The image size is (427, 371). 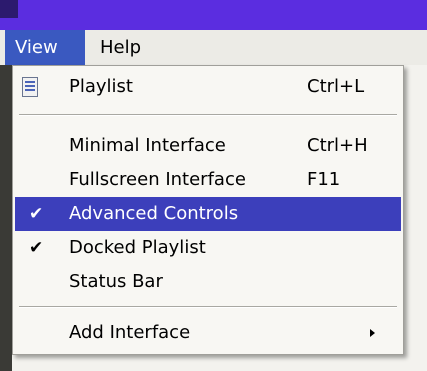 I want to click on menu-item-docked-playlist: ✔ Docked Playlist, so click(x=208, y=248).